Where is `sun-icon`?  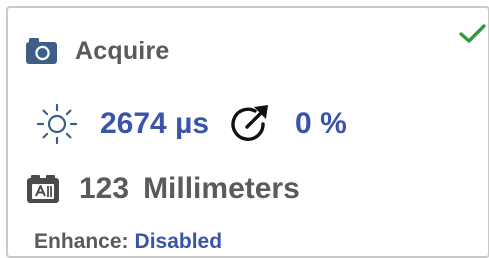 sun-icon is located at coordinates (57, 124).